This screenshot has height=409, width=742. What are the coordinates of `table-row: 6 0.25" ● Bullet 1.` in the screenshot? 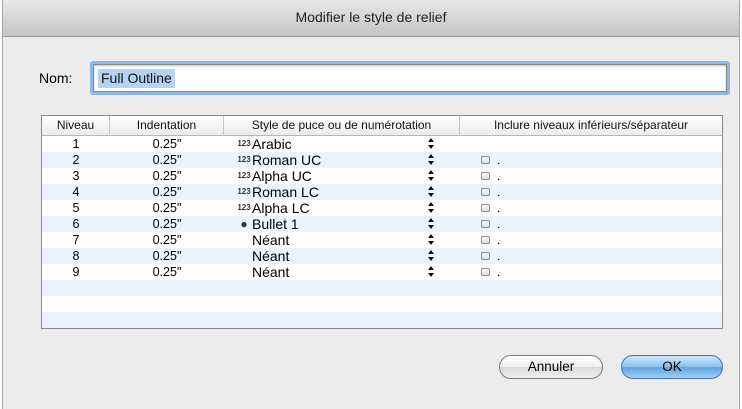 It's located at (382, 224).